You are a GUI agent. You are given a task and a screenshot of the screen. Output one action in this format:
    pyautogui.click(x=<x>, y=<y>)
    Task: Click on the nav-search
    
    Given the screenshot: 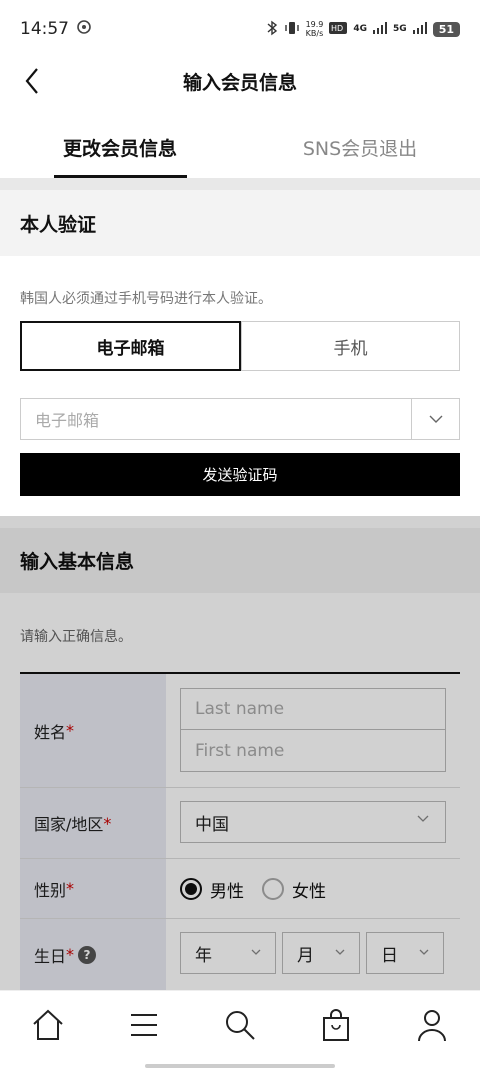 What is the action you would take?
    pyautogui.click(x=240, y=1025)
    